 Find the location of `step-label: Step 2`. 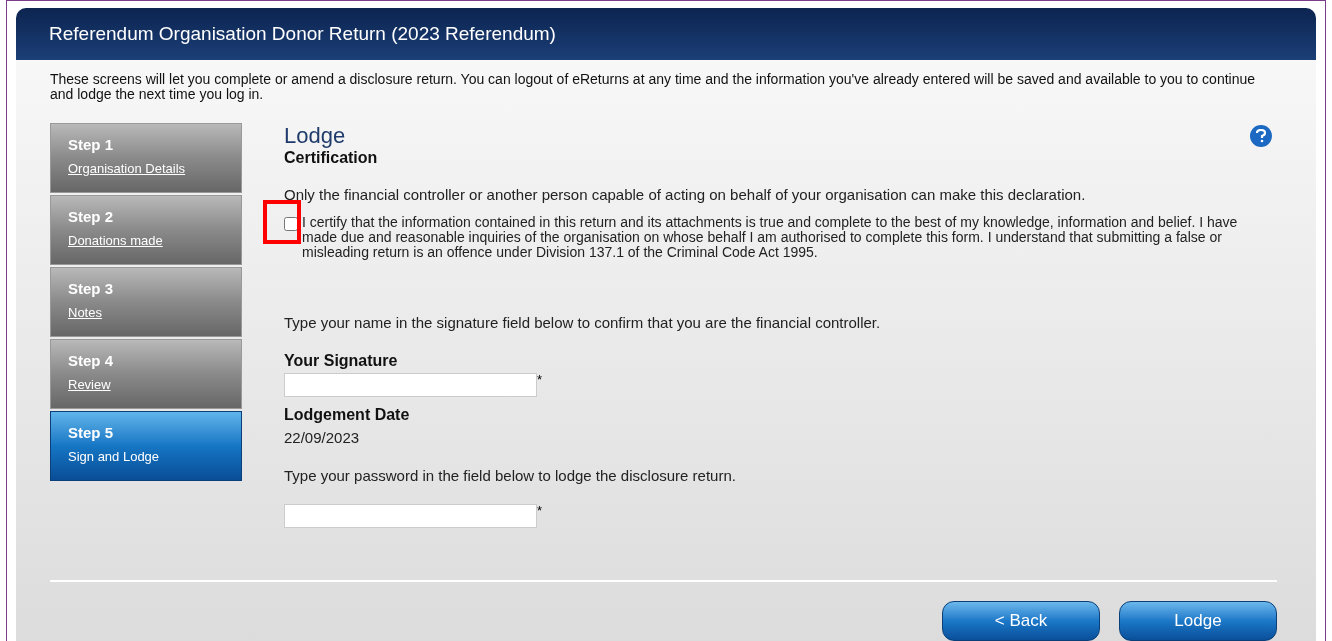

step-label: Step 2 is located at coordinates (90, 217).